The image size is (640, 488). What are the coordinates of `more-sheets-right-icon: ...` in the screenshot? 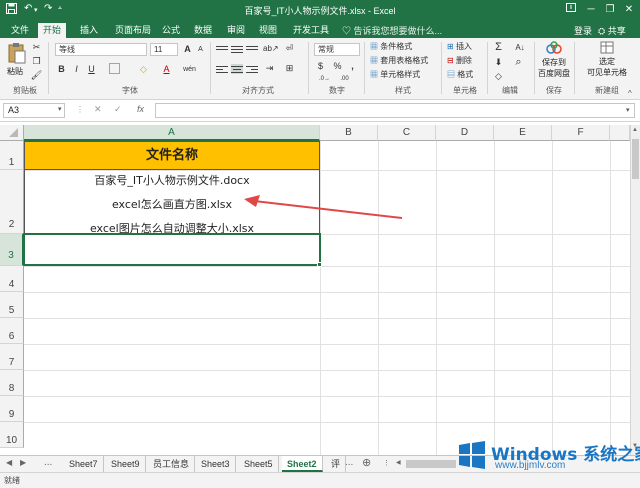 It's located at (349, 462).